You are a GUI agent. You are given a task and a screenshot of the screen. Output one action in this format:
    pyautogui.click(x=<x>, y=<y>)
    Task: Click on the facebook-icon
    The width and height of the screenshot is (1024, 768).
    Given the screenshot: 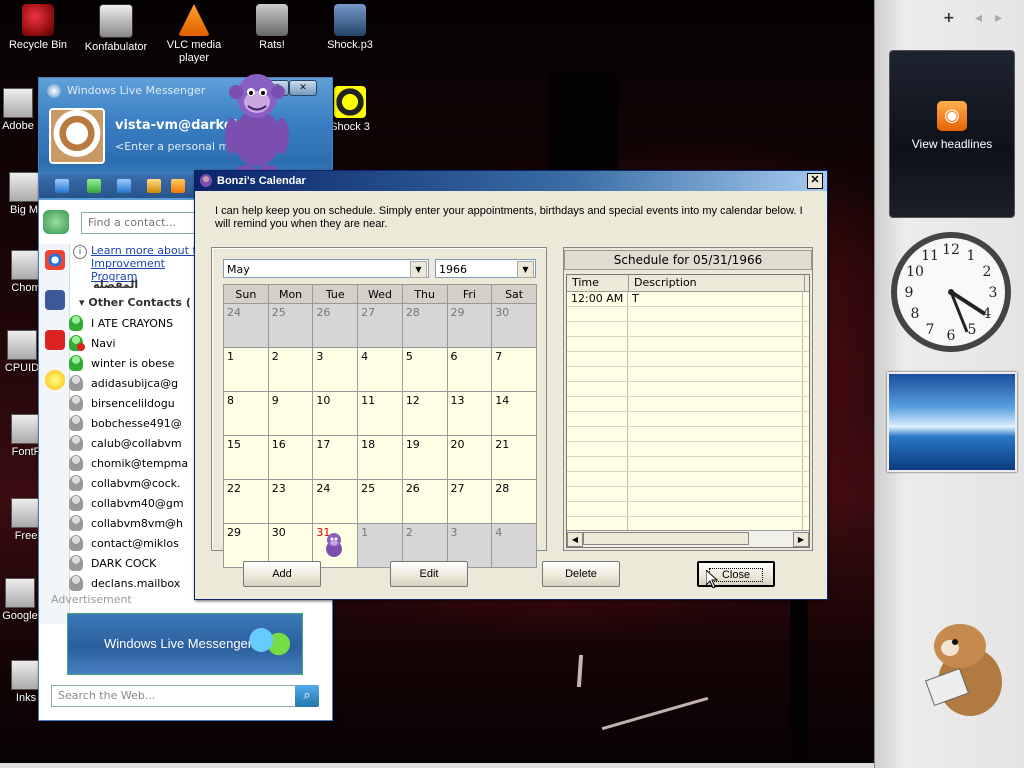 What is the action you would take?
    pyautogui.click(x=55, y=300)
    